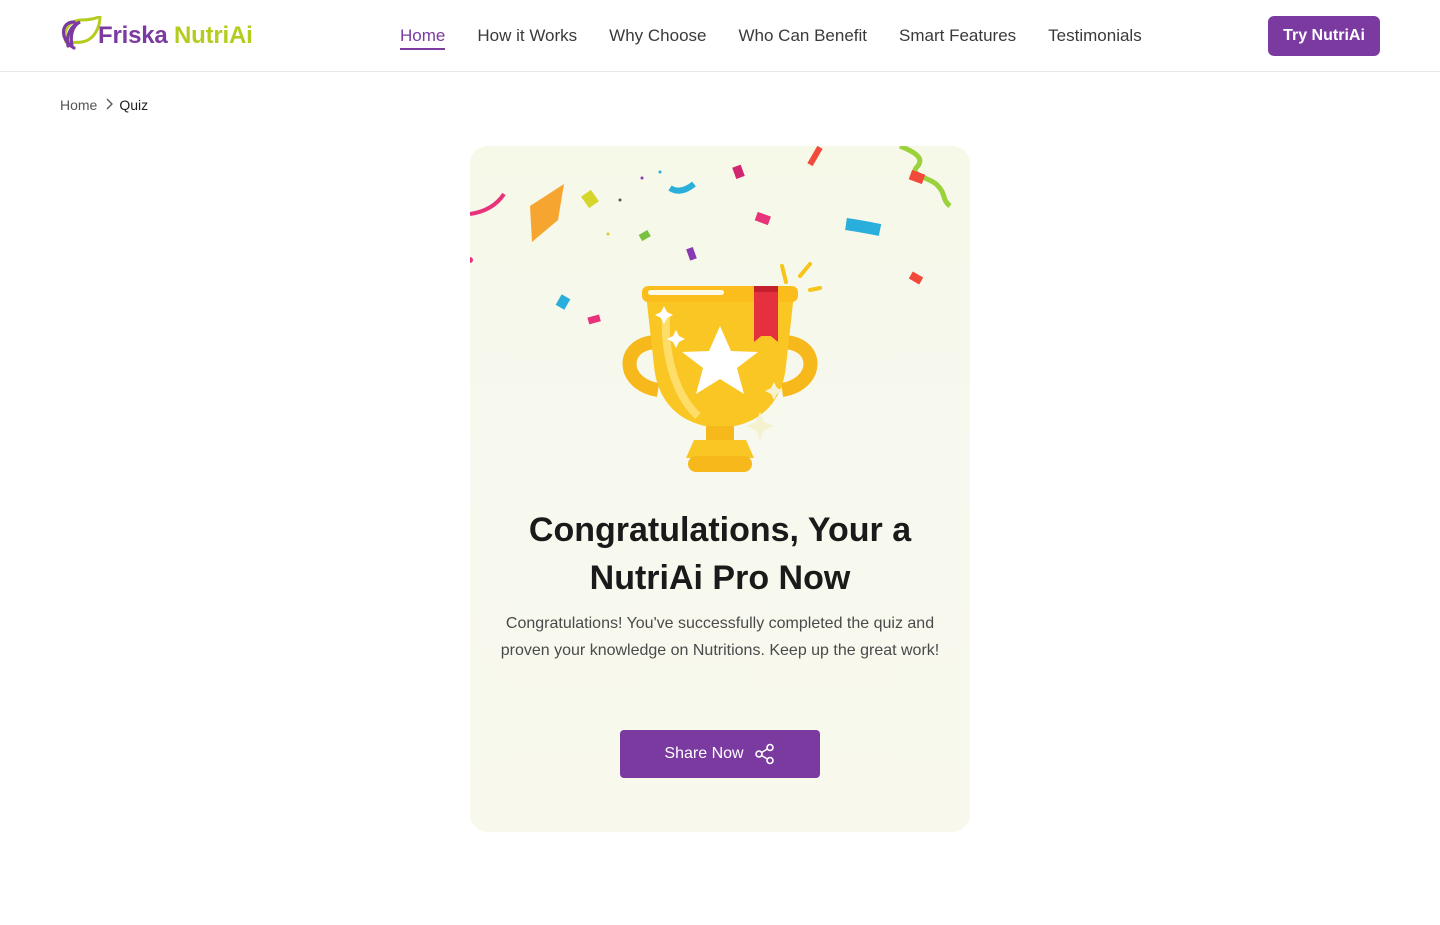 The image size is (1440, 925). I want to click on nav-who-can-benefit: Who Can Benefit, so click(803, 37).